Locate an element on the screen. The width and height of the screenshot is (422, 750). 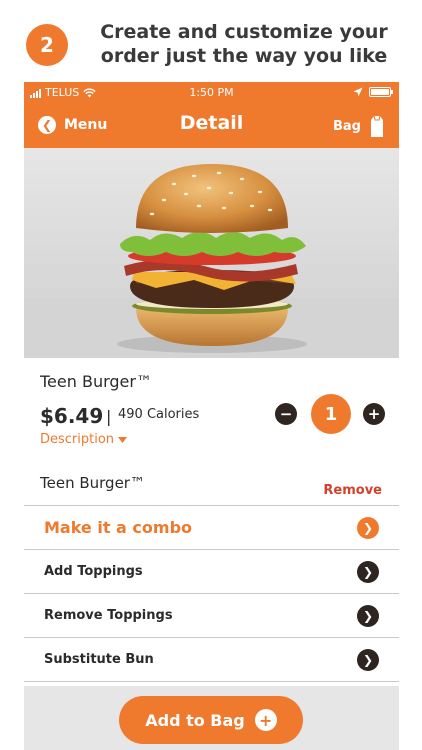
remove-item-button: Remove is located at coordinates (352, 490).